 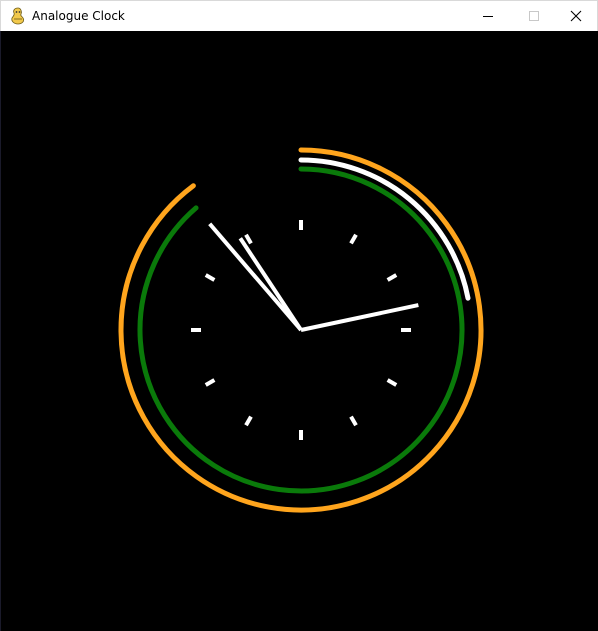 I want to click on window-title: Analogue Clock, so click(x=78, y=16).